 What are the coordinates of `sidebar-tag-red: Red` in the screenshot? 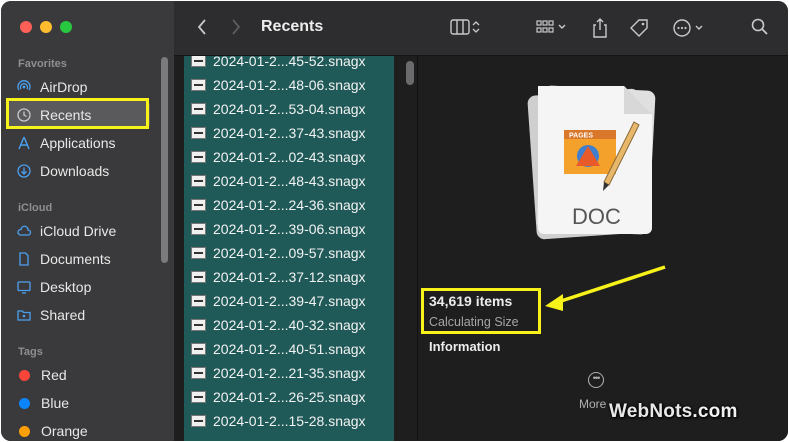 It's located at (78, 375).